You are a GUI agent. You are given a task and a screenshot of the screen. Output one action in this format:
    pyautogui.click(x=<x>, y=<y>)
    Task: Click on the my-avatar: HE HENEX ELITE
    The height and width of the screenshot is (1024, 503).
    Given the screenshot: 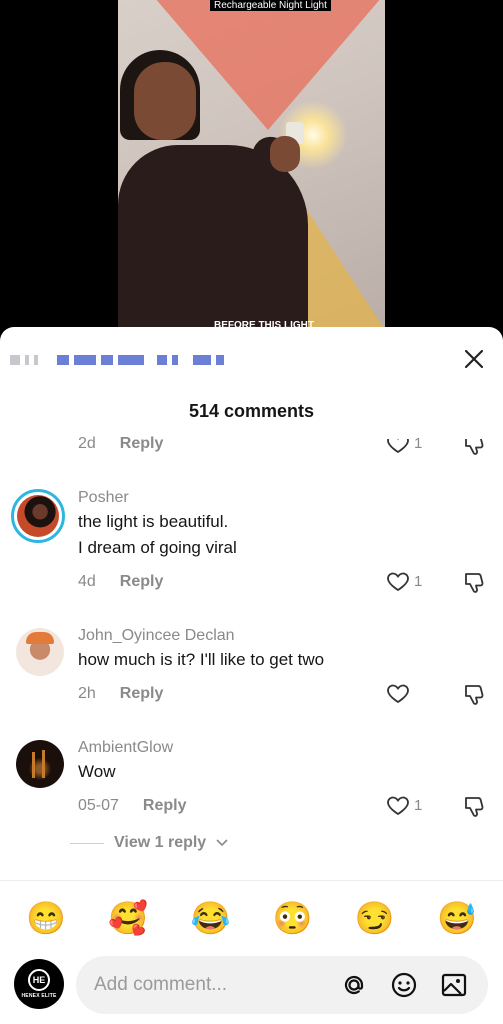 What is the action you would take?
    pyautogui.click(x=39, y=984)
    